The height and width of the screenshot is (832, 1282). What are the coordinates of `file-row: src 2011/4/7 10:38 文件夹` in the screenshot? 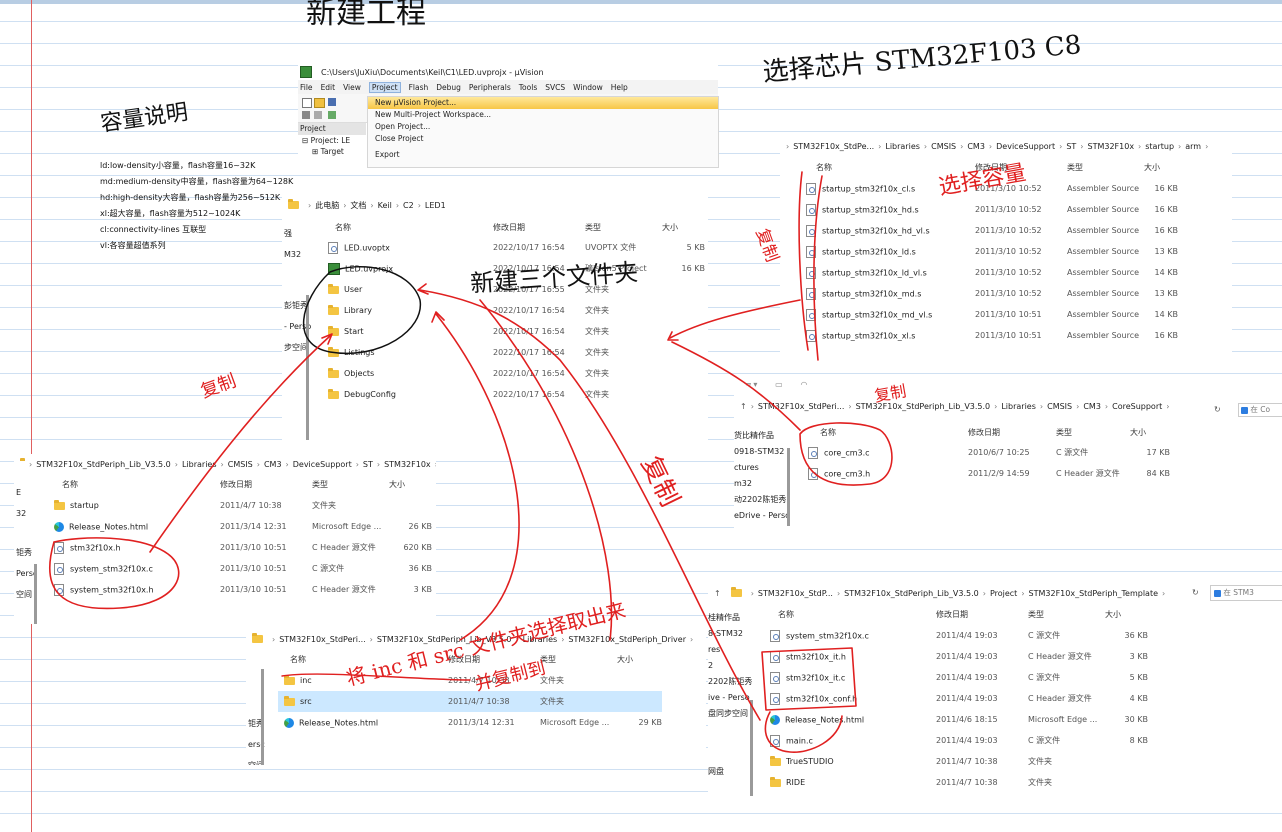 It's located at (470, 701).